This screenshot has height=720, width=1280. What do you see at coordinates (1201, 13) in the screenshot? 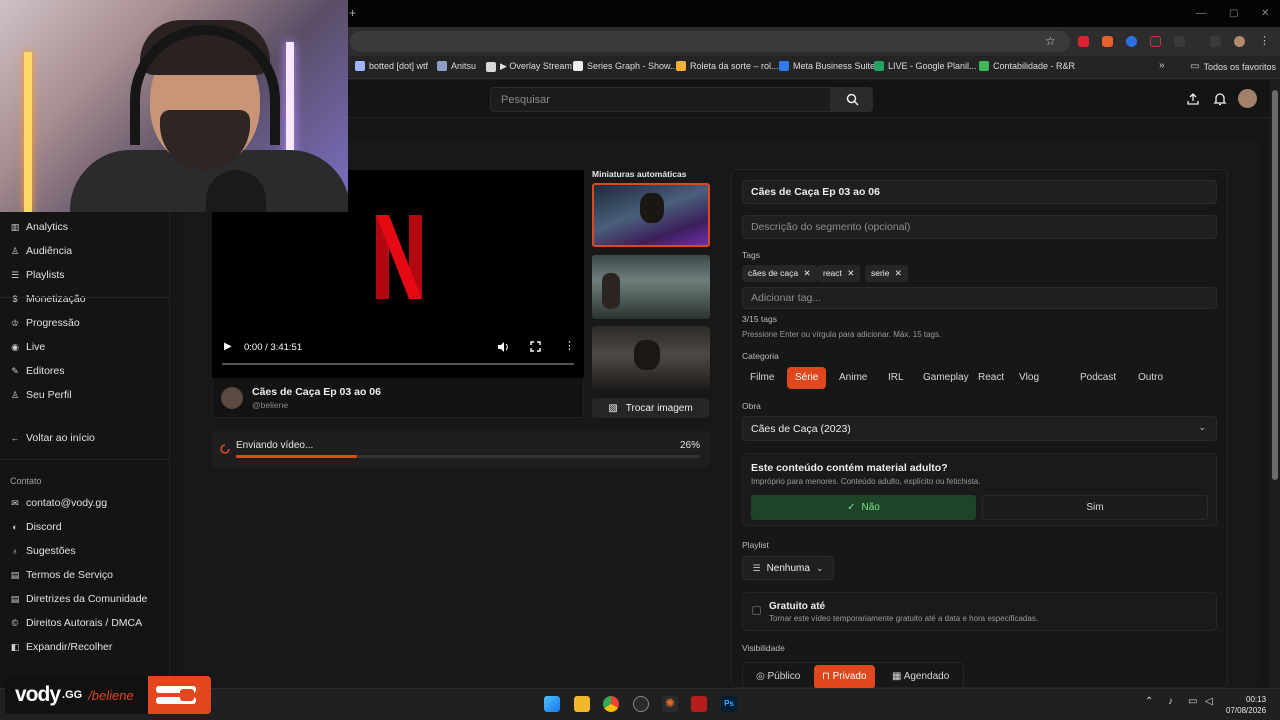
I see `minimize-icon: —` at bounding box center [1201, 13].